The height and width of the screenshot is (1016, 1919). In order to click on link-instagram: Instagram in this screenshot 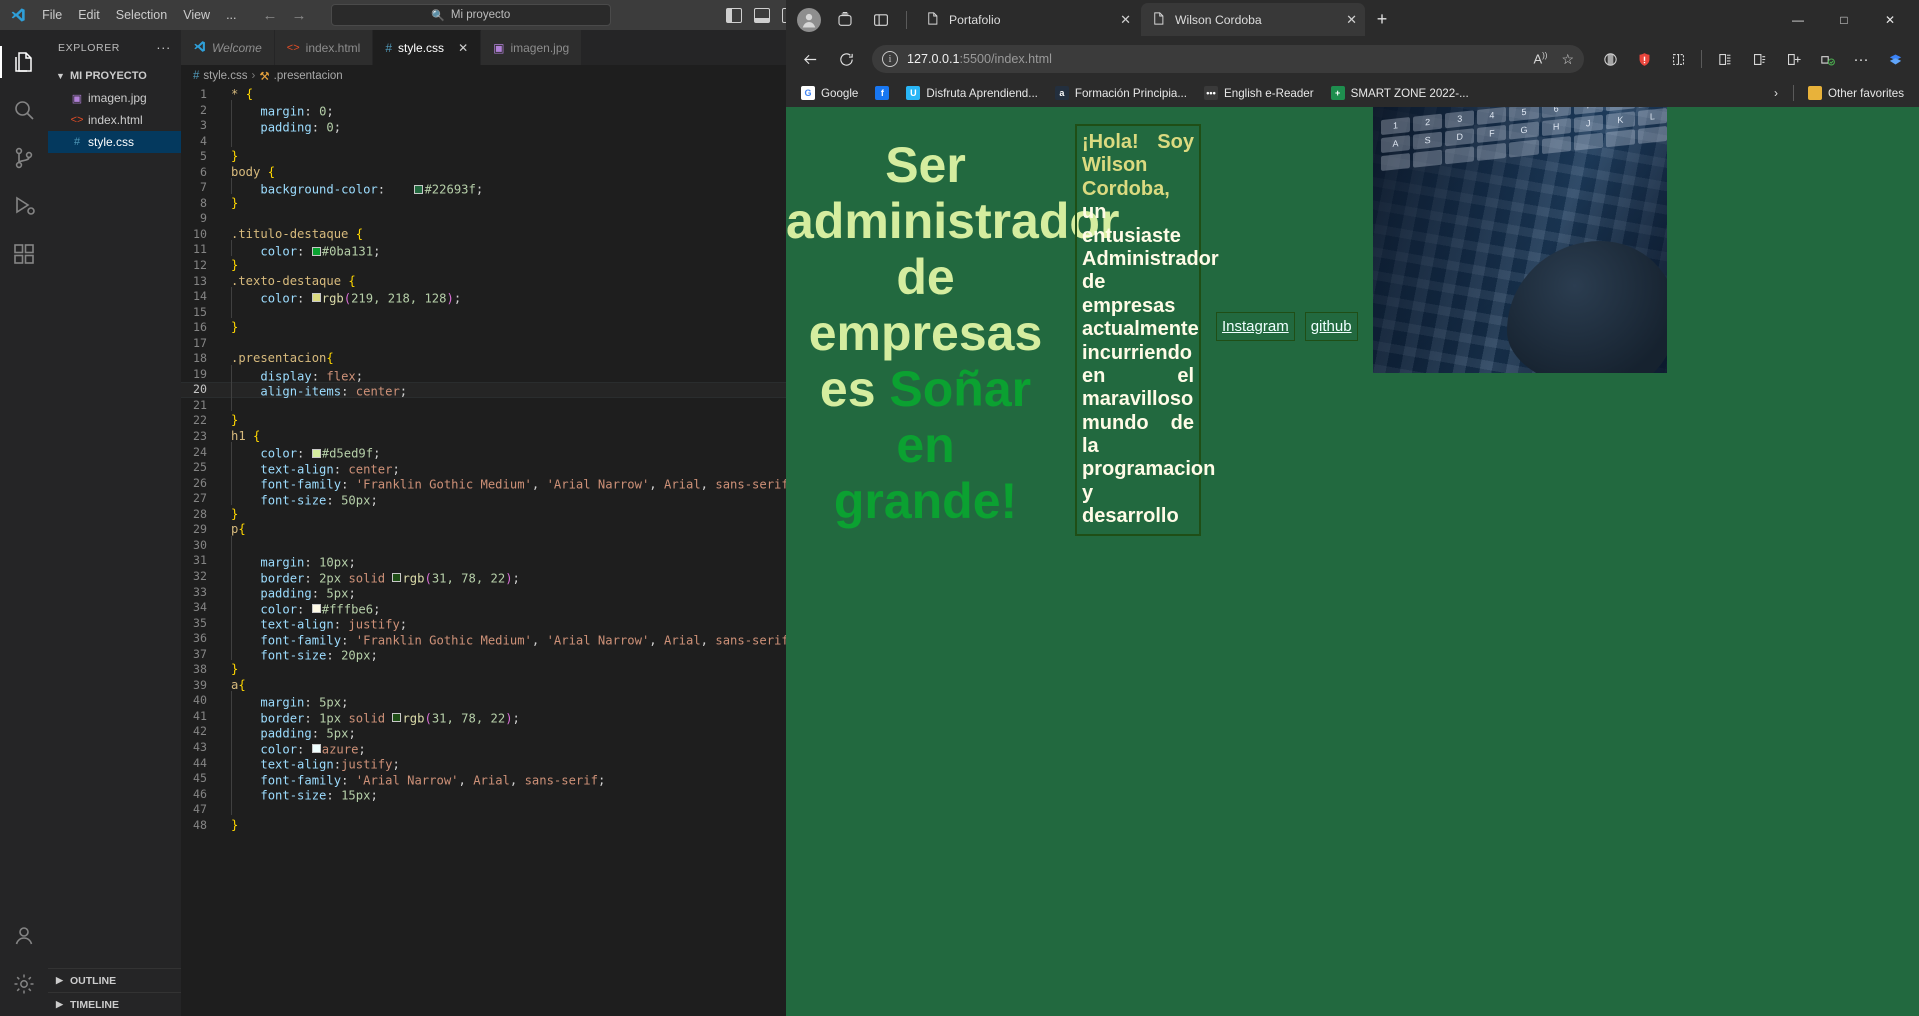, I will do `click(1255, 326)`.